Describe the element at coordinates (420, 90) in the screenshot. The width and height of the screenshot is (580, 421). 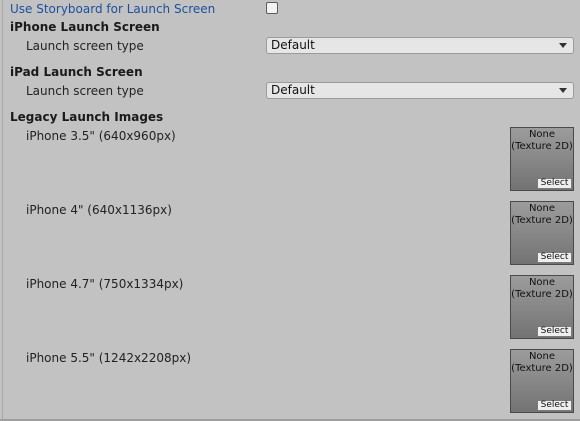
I see `ipad-launch-screen-type-dropdown: Default` at that location.